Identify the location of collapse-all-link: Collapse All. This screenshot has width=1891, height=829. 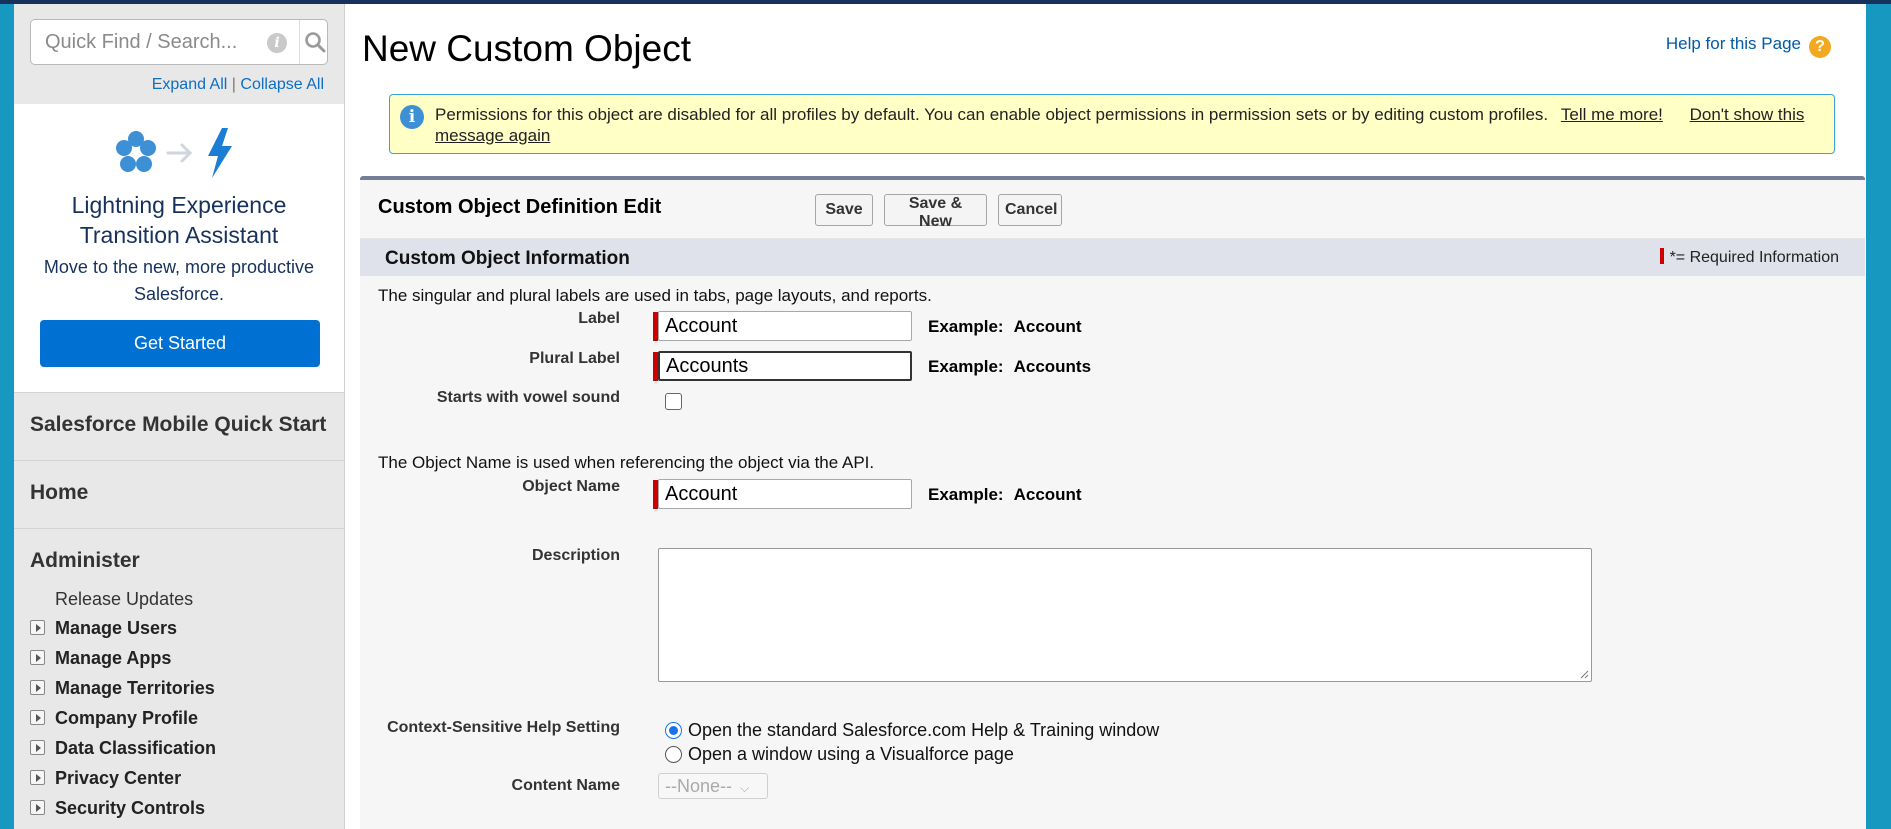
(282, 84).